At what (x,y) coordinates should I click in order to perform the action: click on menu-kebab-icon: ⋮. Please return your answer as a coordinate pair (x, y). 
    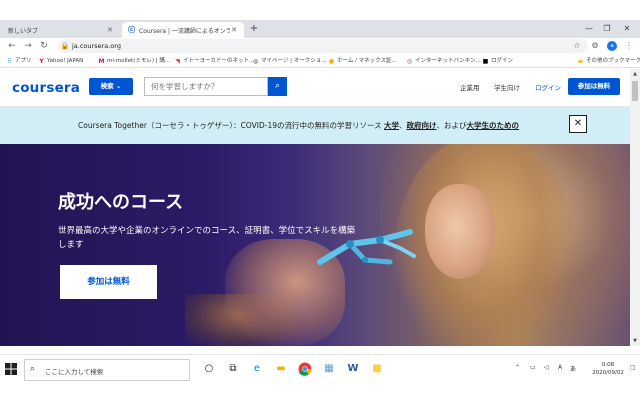
    Looking at the image, I should click on (629, 46).